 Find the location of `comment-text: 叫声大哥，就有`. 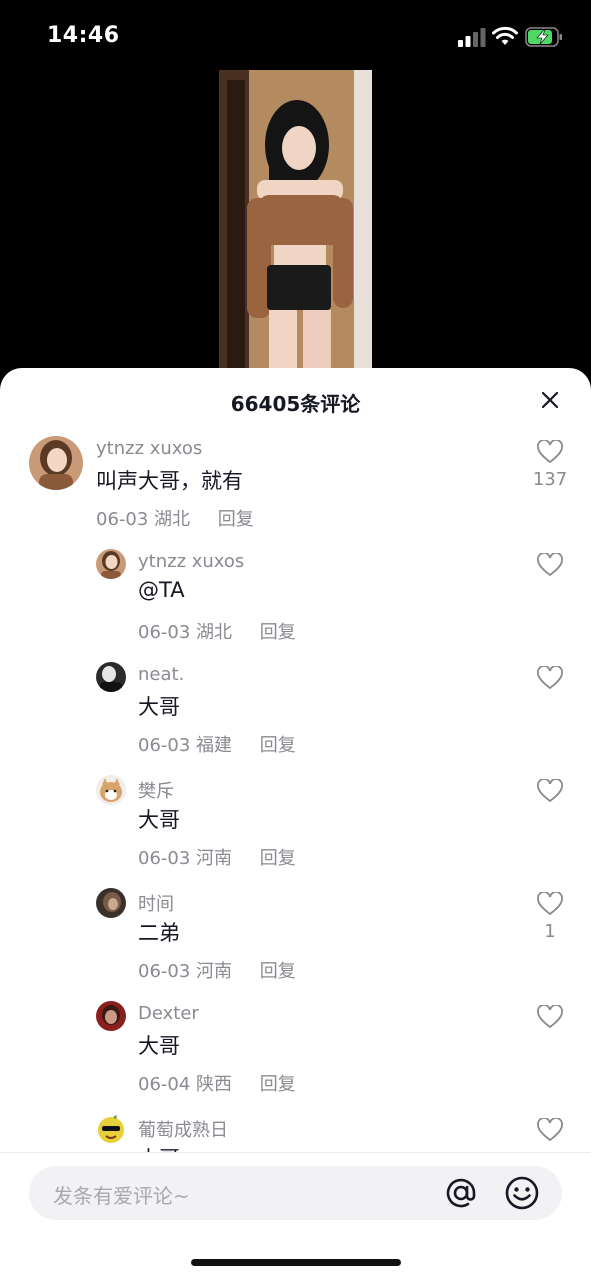

comment-text: 叫声大哥，就有 is located at coordinates (169, 481).